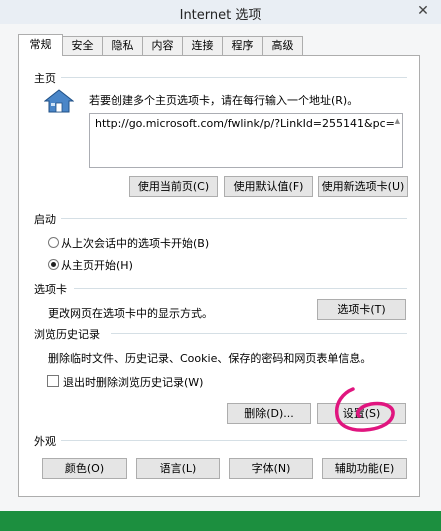  What do you see at coordinates (53, 381) in the screenshot?
I see `delete-on-exit-checkbox` at bounding box center [53, 381].